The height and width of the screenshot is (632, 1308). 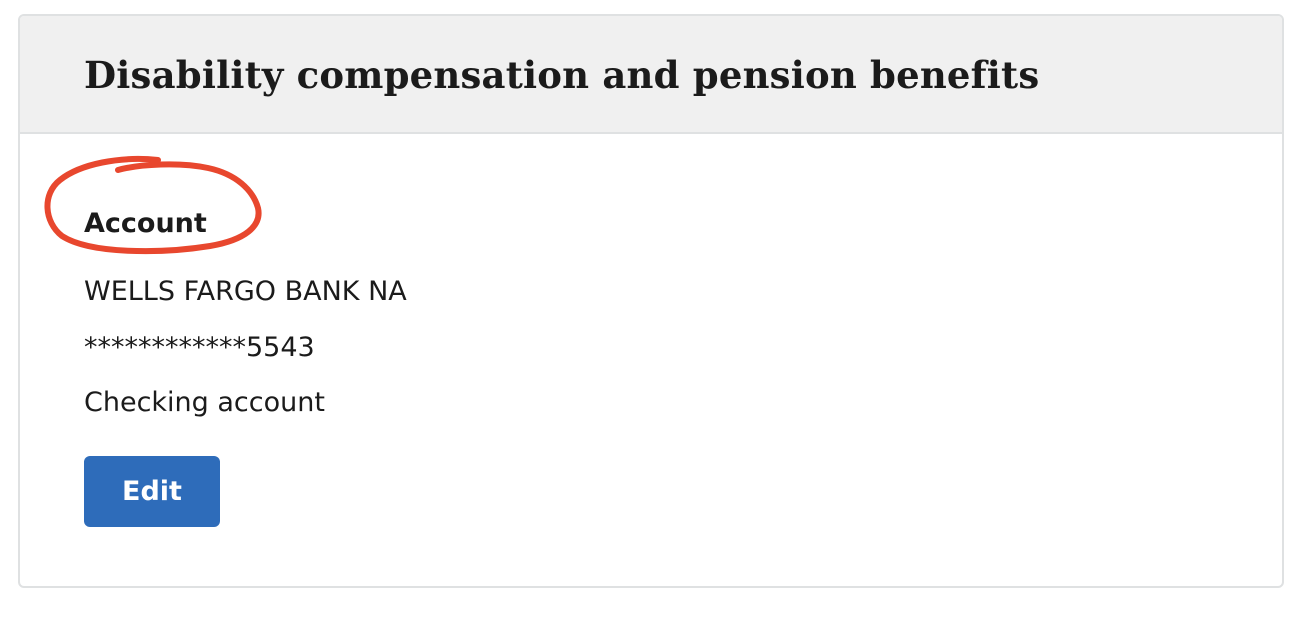 I want to click on account-number: ************5543, so click(x=199, y=347).